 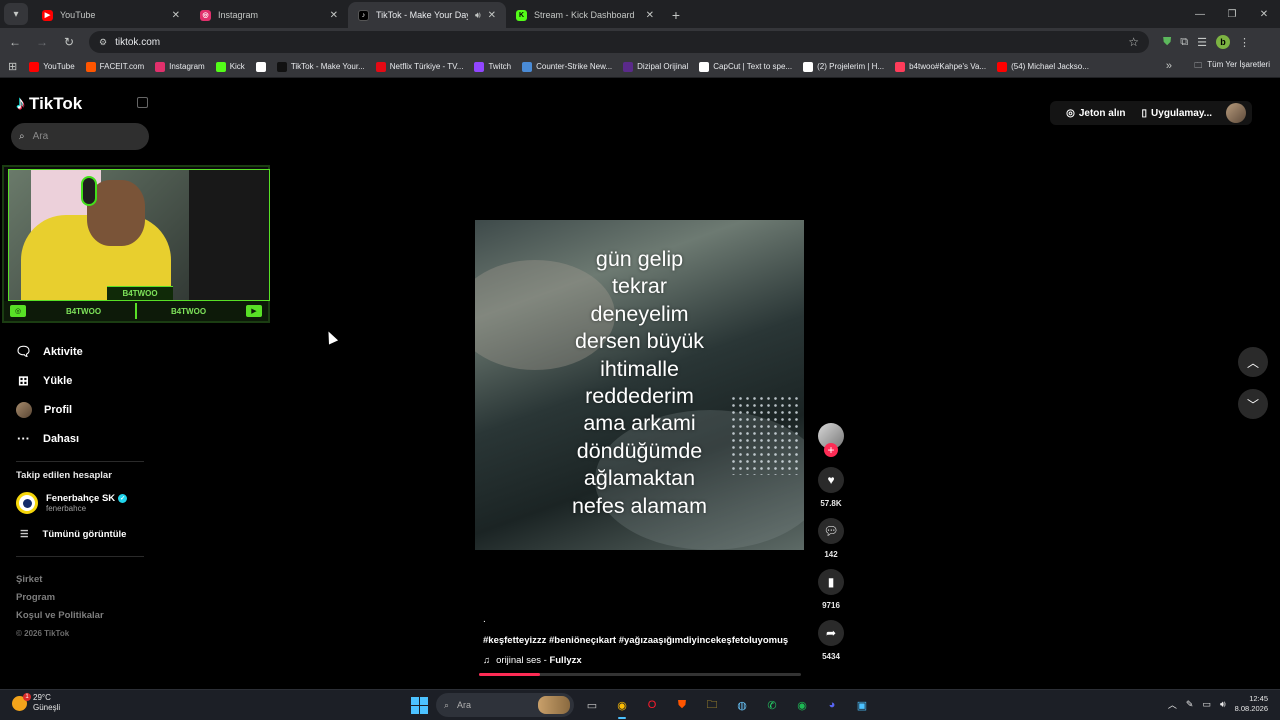 I want to click on follow-plus-icon: +, so click(x=831, y=450).